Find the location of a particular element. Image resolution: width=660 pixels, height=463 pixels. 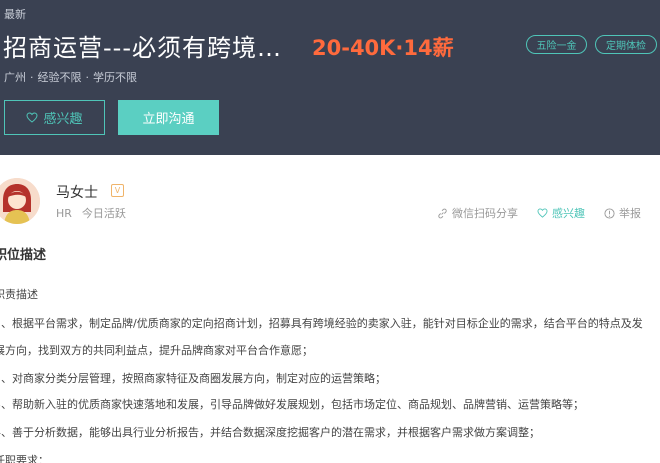

section-title: 职位描述 is located at coordinates (23, 255).